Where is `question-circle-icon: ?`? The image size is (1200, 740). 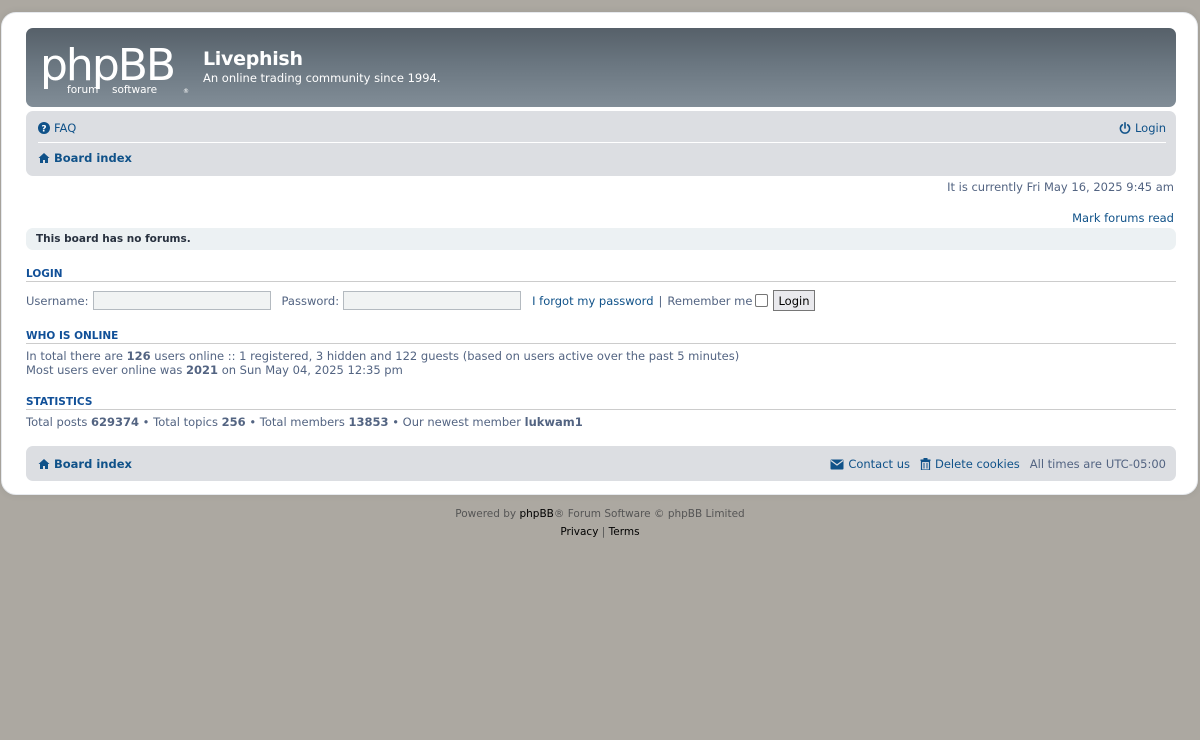
question-circle-icon: ? is located at coordinates (44, 128).